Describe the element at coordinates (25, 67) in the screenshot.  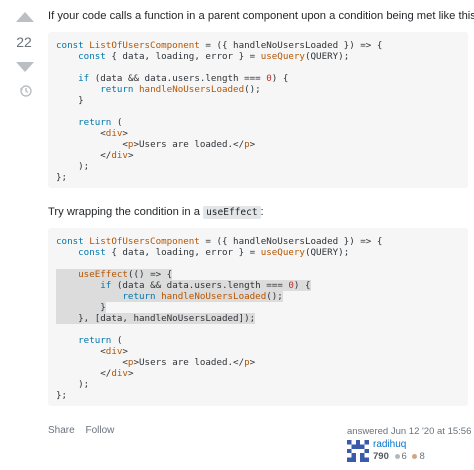
I see `downvote-icon` at that location.